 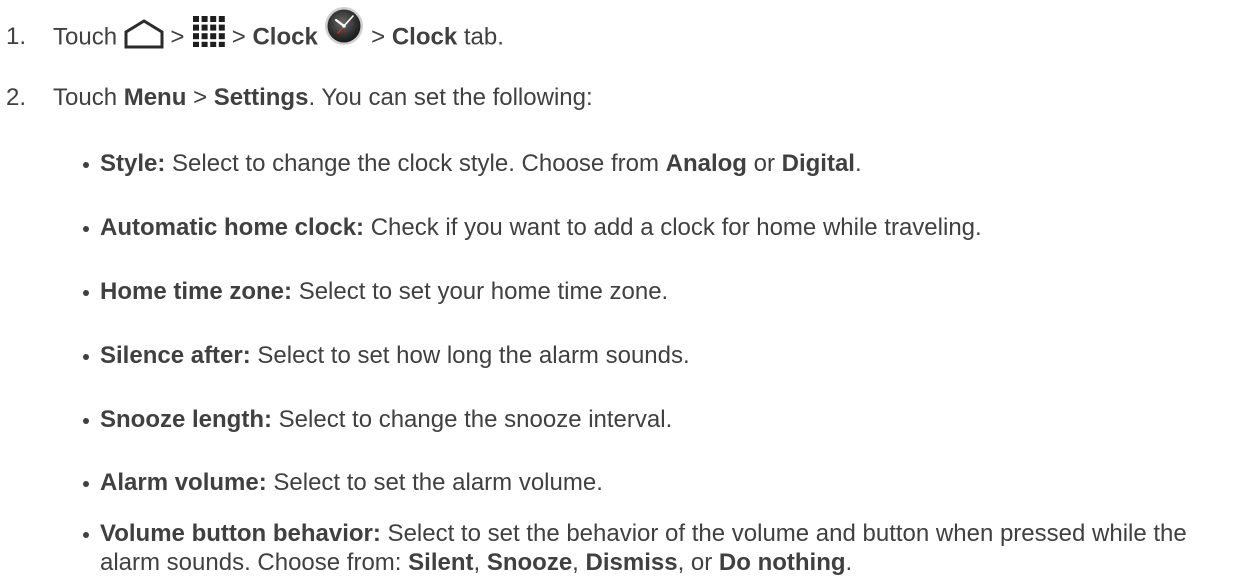 What do you see at coordinates (285, 37) in the screenshot?
I see `clock-label: Clock` at bounding box center [285, 37].